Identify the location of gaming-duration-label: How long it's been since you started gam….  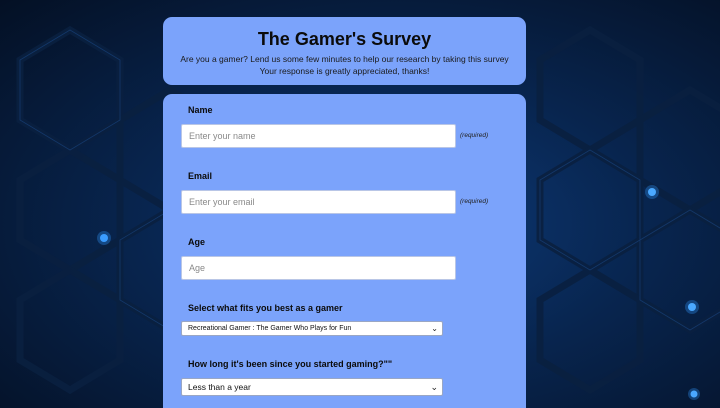
(290, 364).